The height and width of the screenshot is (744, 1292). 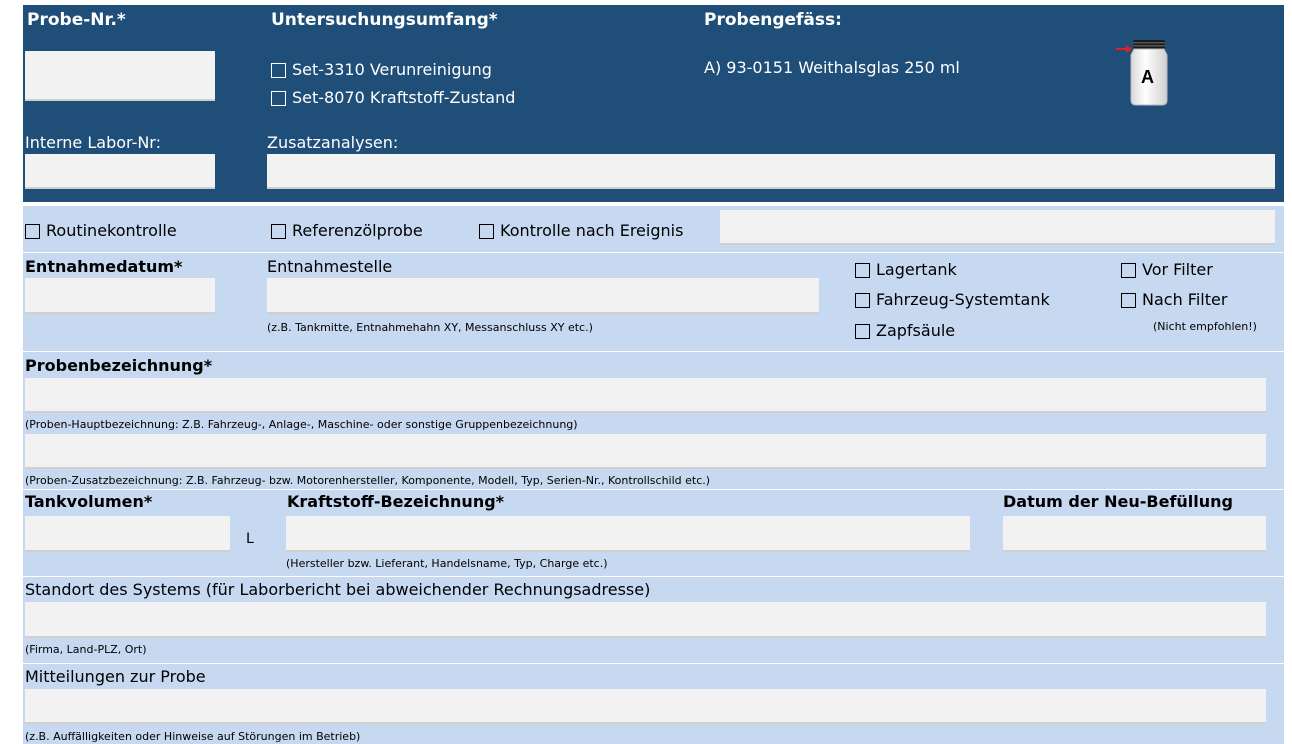 I want to click on zusatz-label: Zusatzanalysen:, so click(x=333, y=142).